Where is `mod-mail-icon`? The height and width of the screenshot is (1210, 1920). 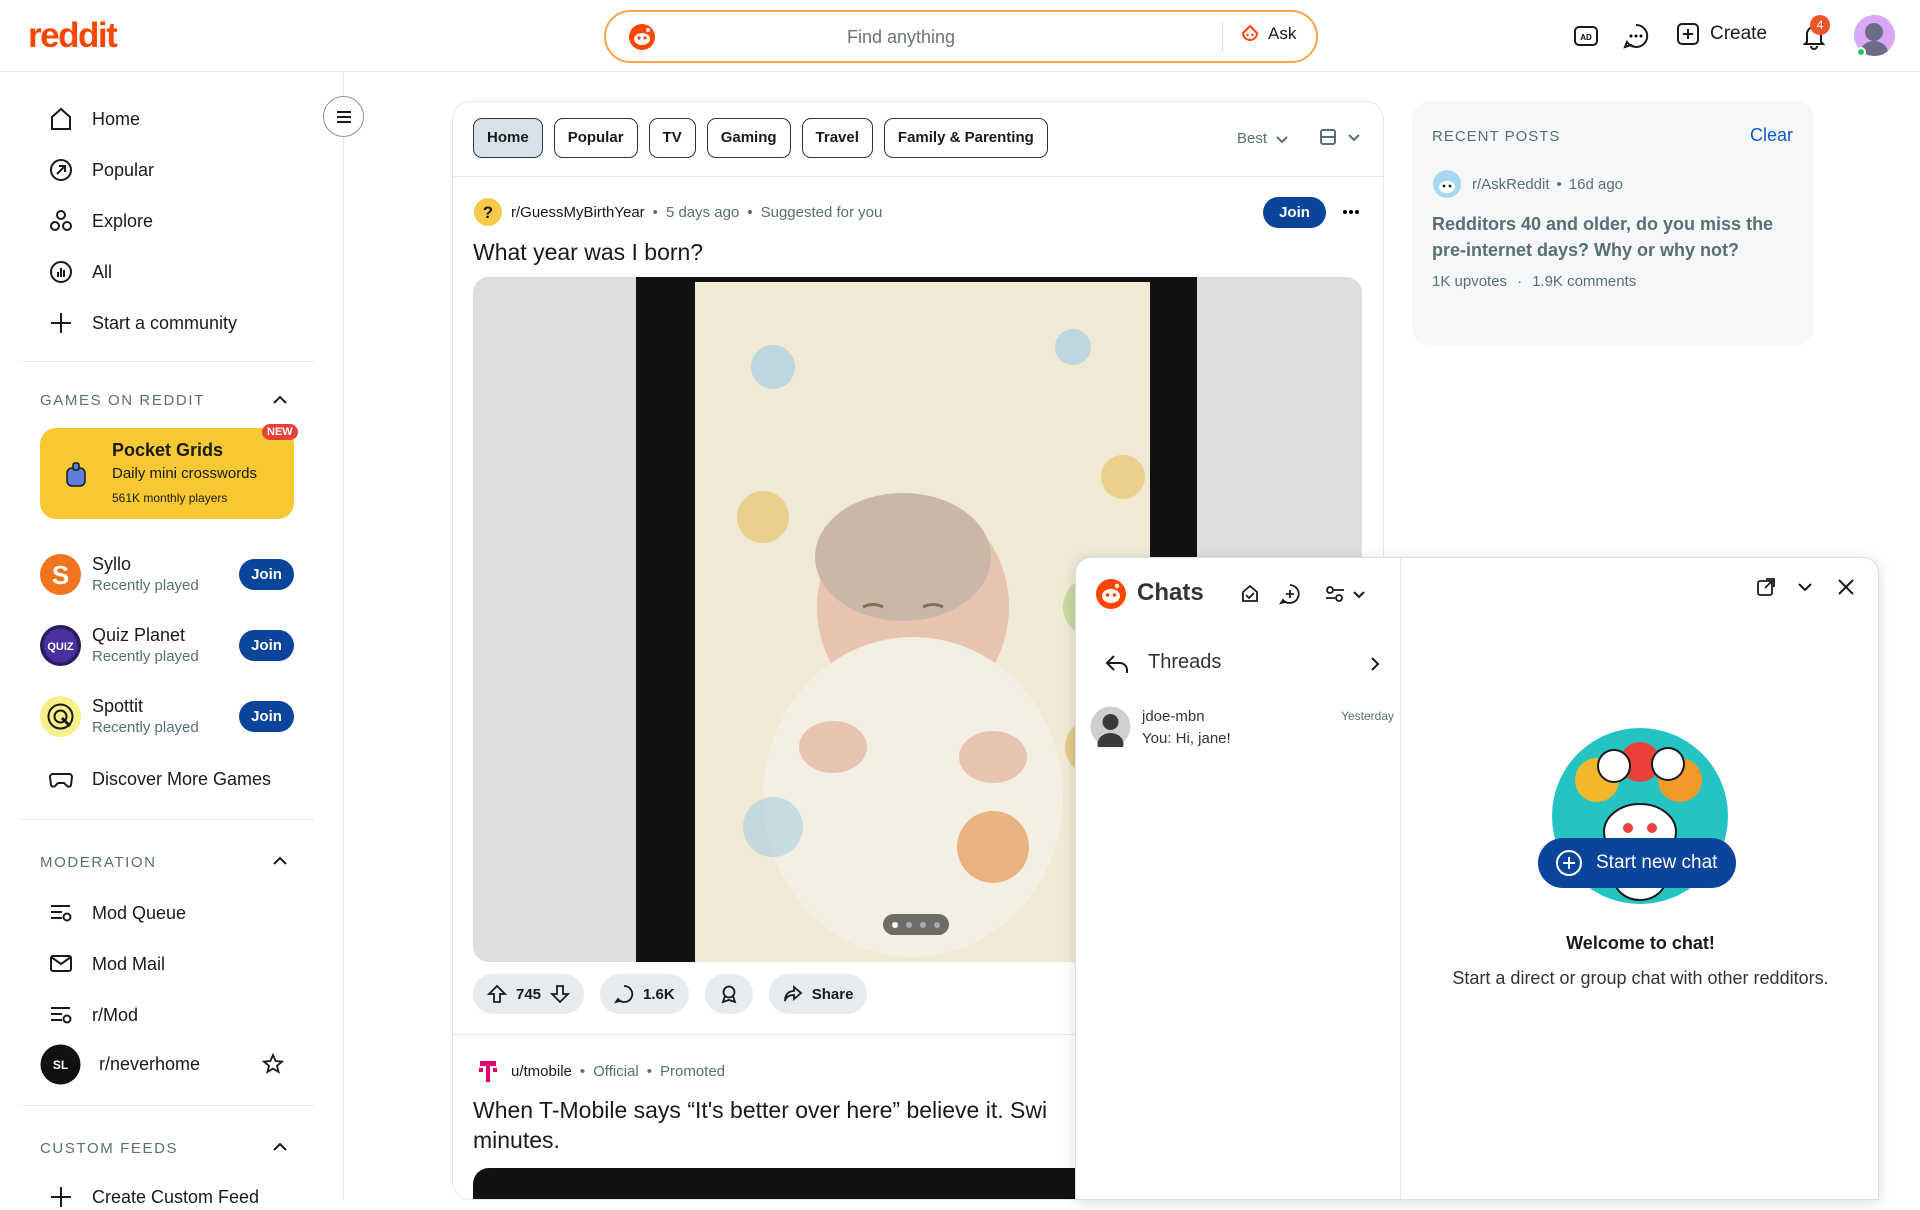 mod-mail-icon is located at coordinates (61, 963).